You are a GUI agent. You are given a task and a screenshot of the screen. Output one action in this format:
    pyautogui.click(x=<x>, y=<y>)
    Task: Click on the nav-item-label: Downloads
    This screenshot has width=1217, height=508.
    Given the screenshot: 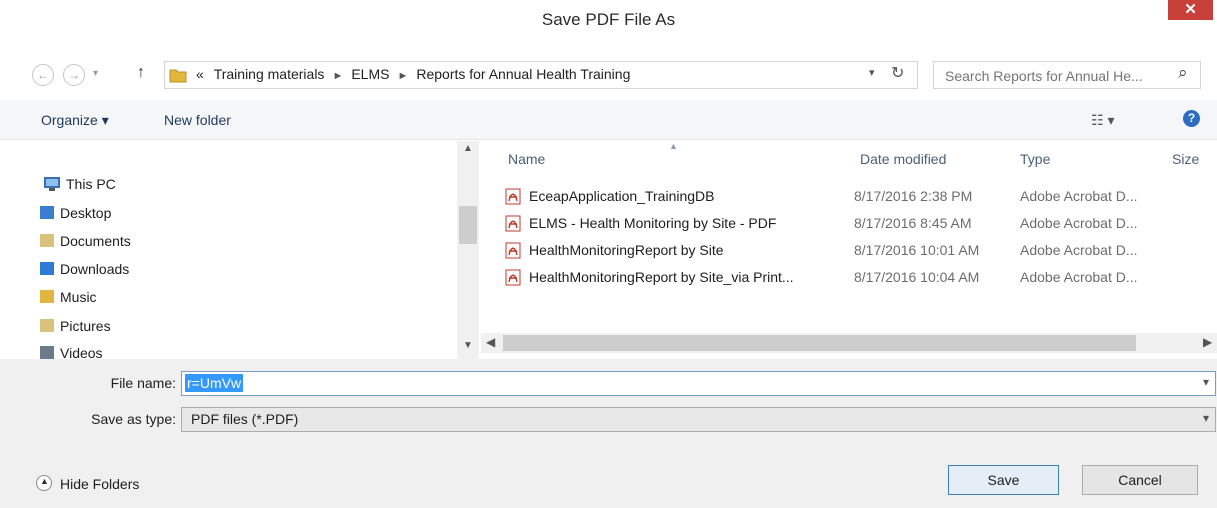 What is the action you would take?
    pyautogui.click(x=95, y=269)
    